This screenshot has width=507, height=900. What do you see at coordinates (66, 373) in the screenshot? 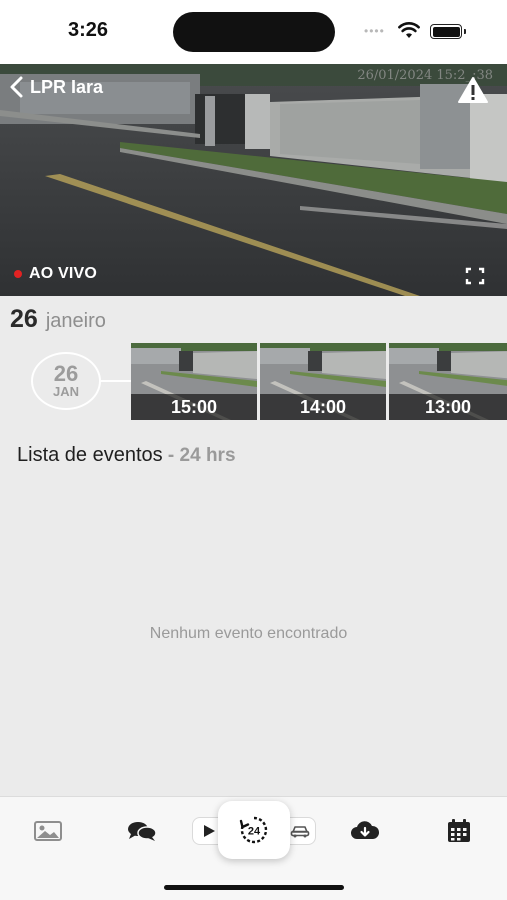
I see `date-badge-day: 26` at bounding box center [66, 373].